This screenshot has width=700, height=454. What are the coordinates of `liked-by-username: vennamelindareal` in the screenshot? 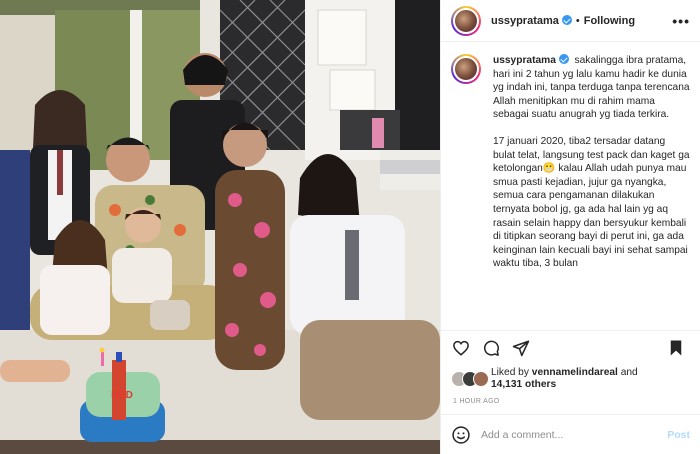 It's located at (575, 372).